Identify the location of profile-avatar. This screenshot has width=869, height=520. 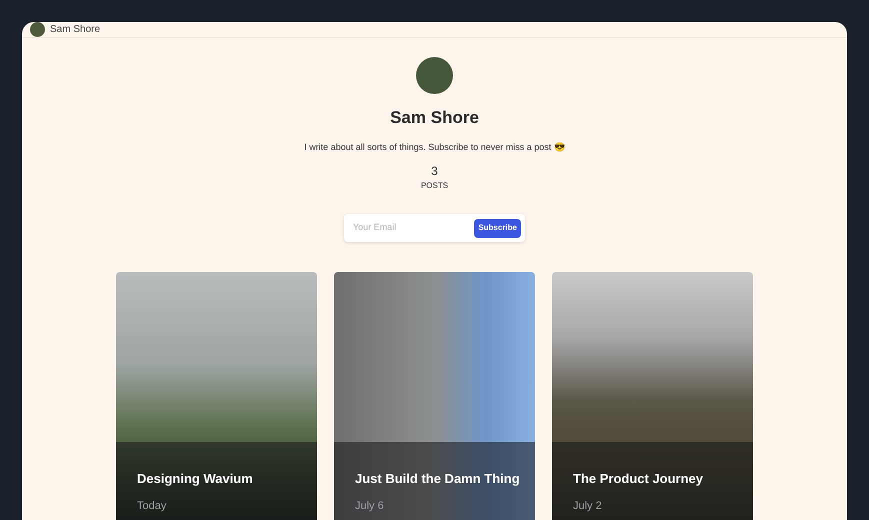
(434, 75).